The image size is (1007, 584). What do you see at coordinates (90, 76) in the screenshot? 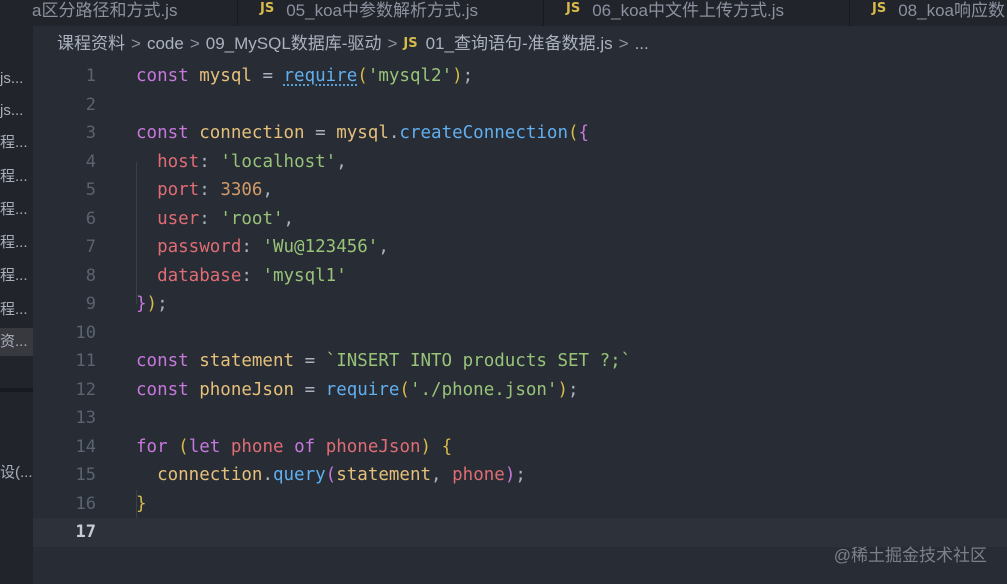
I see `line-number: 1` at bounding box center [90, 76].